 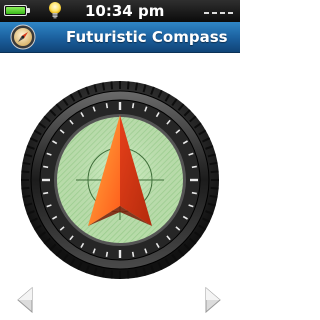 What do you see at coordinates (147, 37) in the screenshot?
I see `app-title: Futuristic Compass` at bounding box center [147, 37].